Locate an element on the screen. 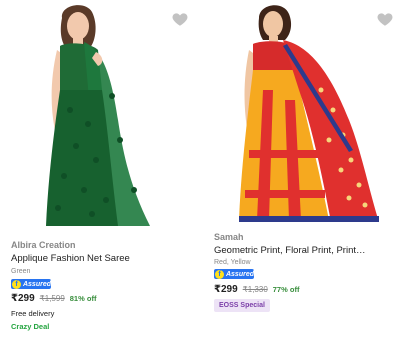 Image resolution: width=400 pixels, height=339 pixels. price-row: ₹299 ₹1,330 77% off is located at coordinates (256, 289).